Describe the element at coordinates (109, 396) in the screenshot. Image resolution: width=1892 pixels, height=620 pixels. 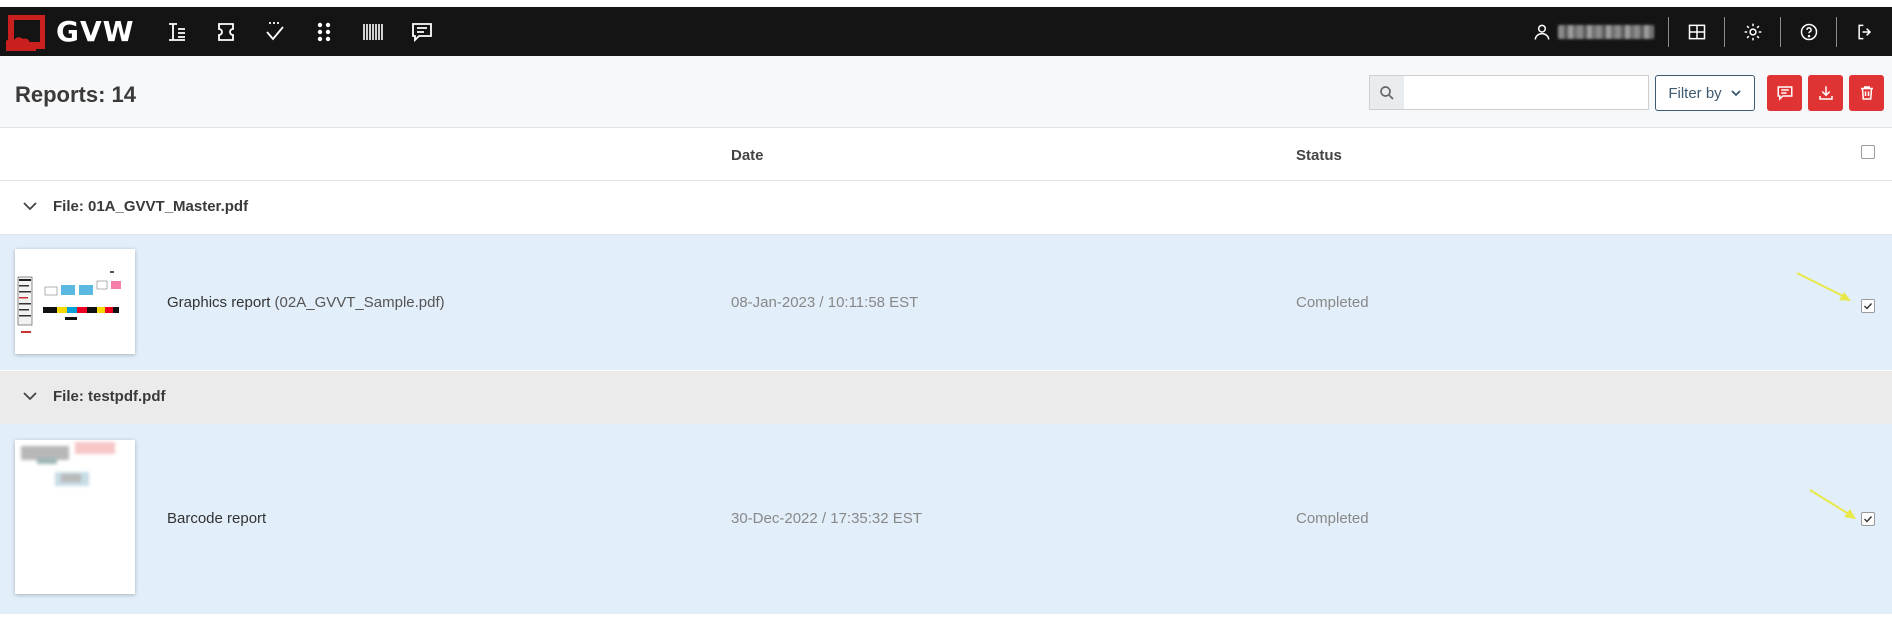
I see `file-group-label: File: testpdf.pdf` at that location.